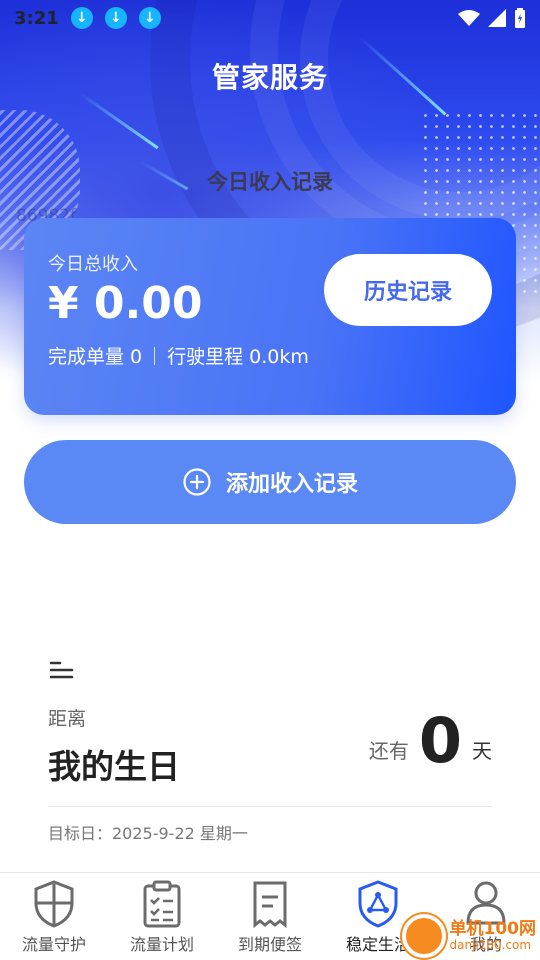  I want to click on mileage: 行驶里程 0.0km, so click(238, 357).